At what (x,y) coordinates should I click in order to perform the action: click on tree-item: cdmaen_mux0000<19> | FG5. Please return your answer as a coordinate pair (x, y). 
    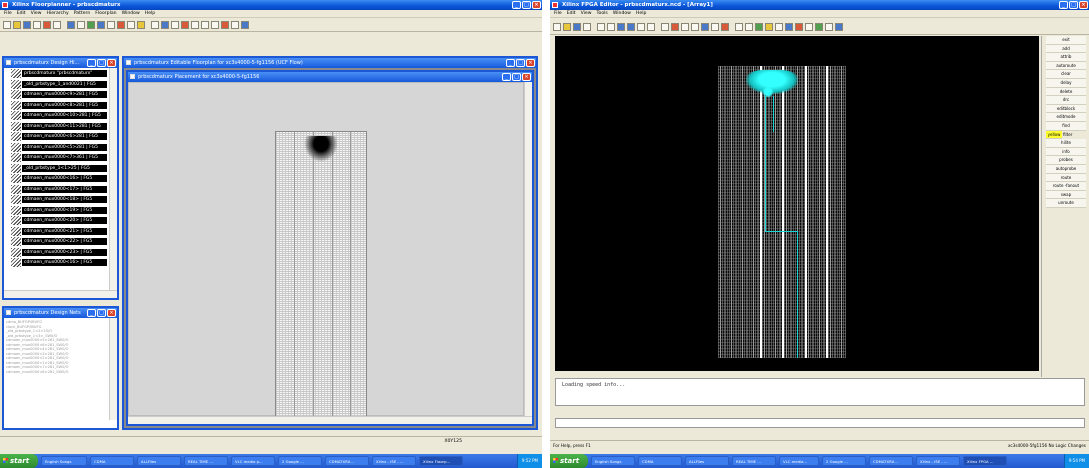
    Looking at the image, I should click on (58, 210).